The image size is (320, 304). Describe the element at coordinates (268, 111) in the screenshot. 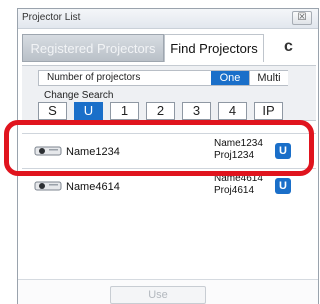

I see `search-button-ip: IP` at that location.